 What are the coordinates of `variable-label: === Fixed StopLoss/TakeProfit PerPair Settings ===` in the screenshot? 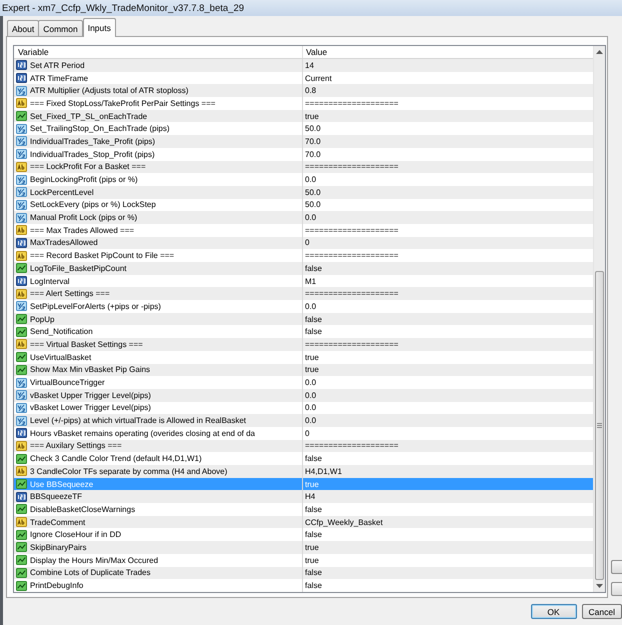 It's located at (123, 103).